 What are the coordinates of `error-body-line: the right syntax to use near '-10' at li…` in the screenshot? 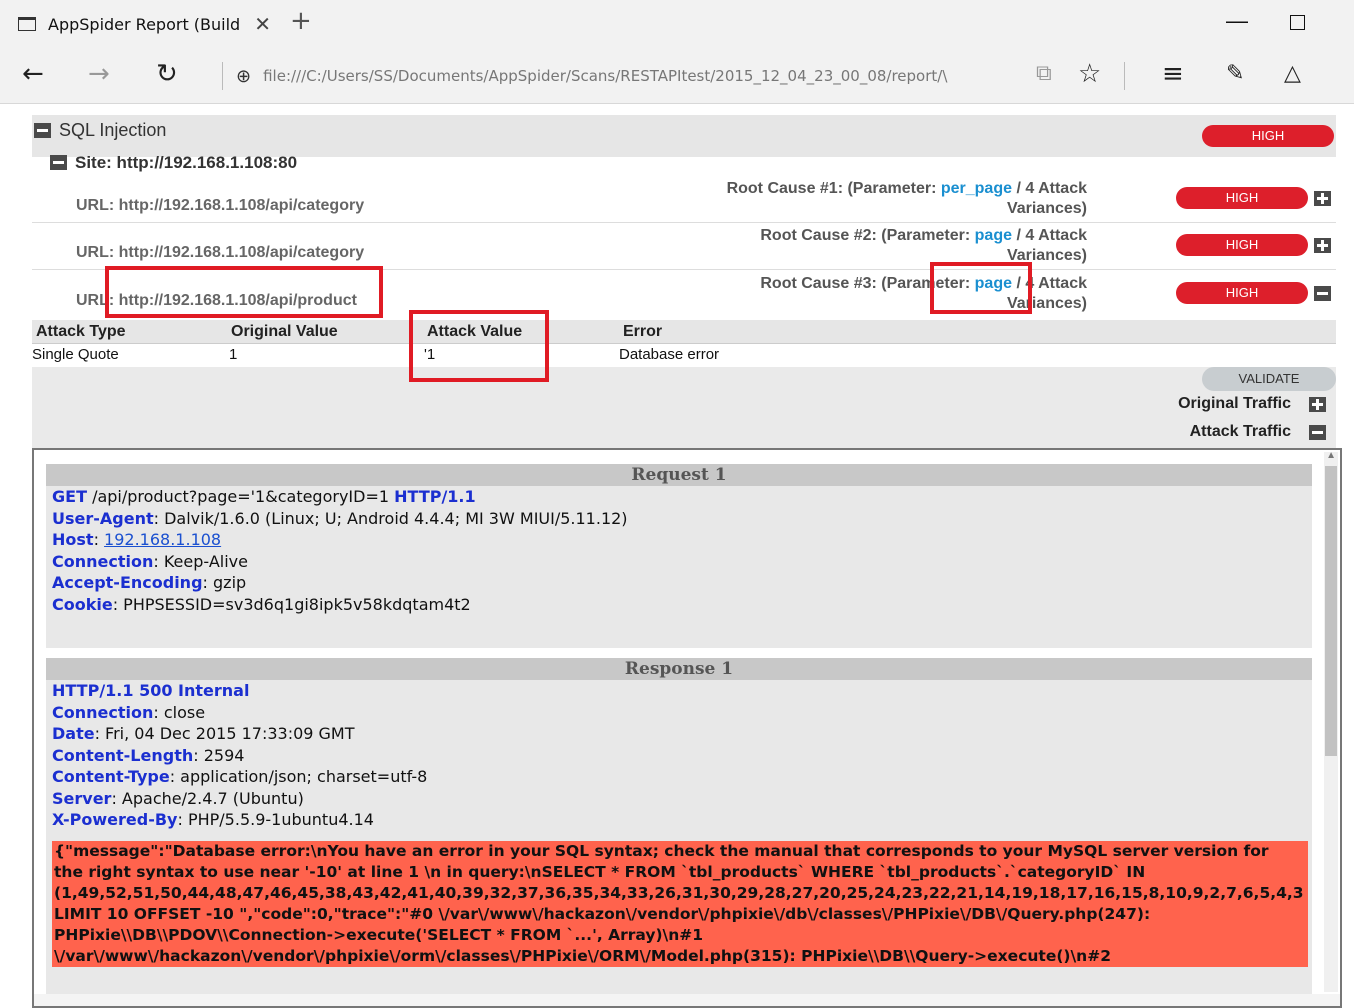 It's located at (600, 871).